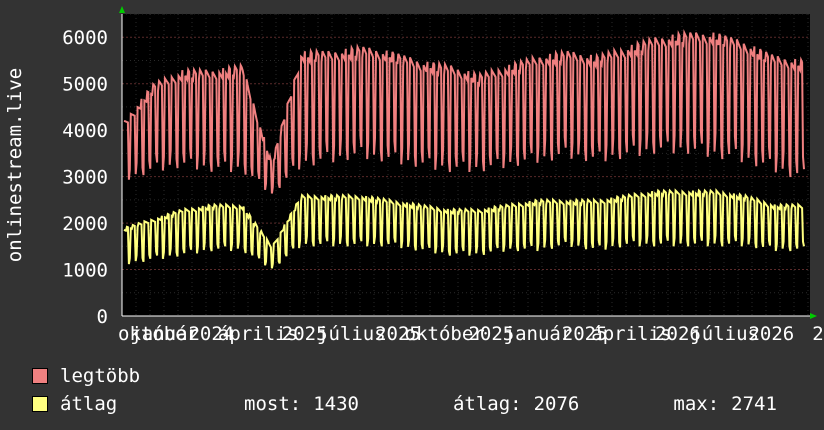  Describe the element at coordinates (85, 131) in the screenshot. I see `y-tick-label: 4000` at that location.